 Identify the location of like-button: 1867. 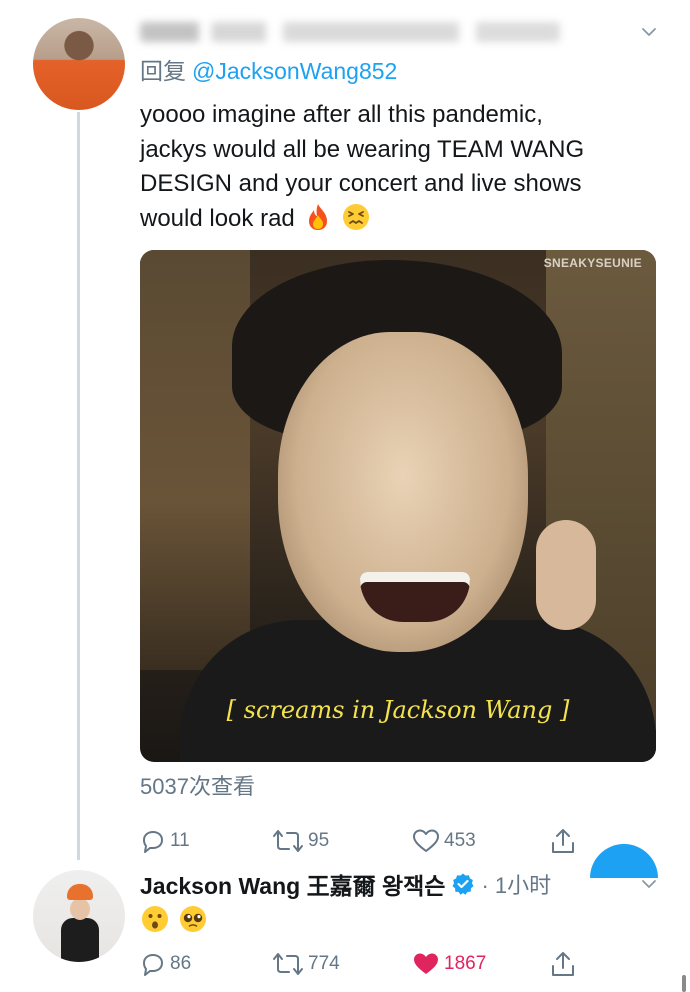
(449, 964).